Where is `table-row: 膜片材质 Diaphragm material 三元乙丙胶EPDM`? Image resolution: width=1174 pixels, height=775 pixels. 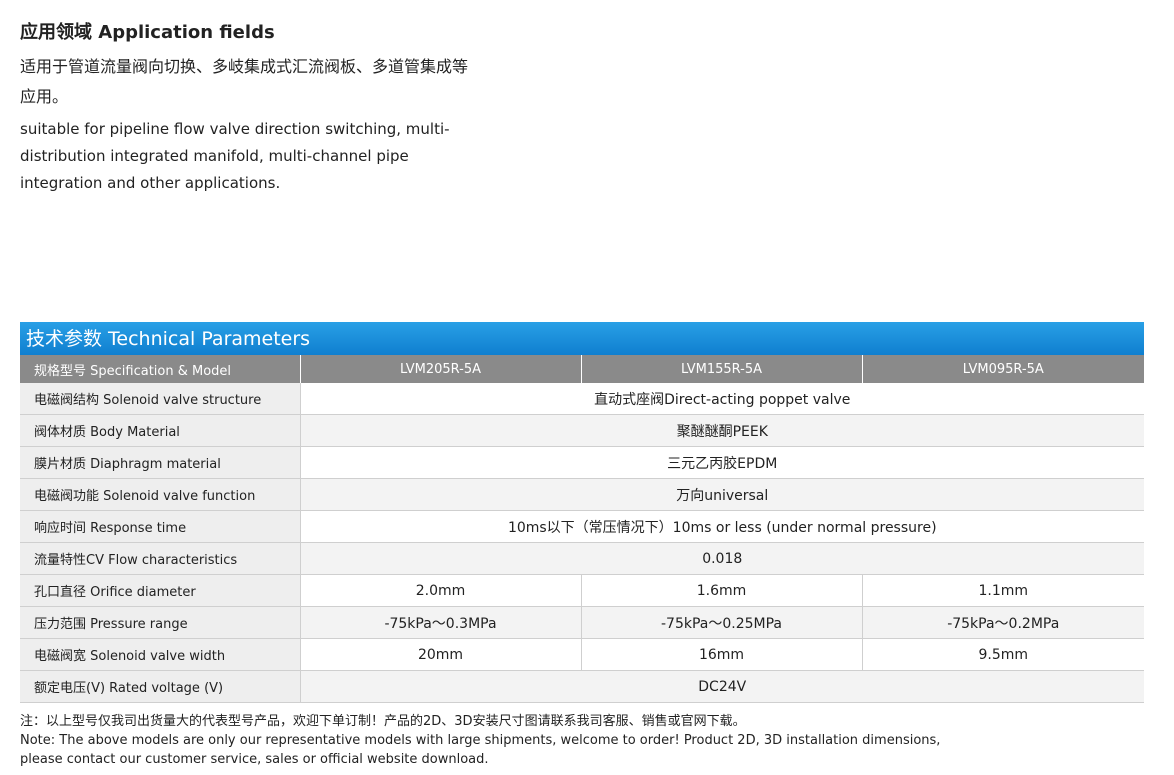
table-row: 膜片材质 Diaphragm material 三元乙丙胶EPDM is located at coordinates (582, 462).